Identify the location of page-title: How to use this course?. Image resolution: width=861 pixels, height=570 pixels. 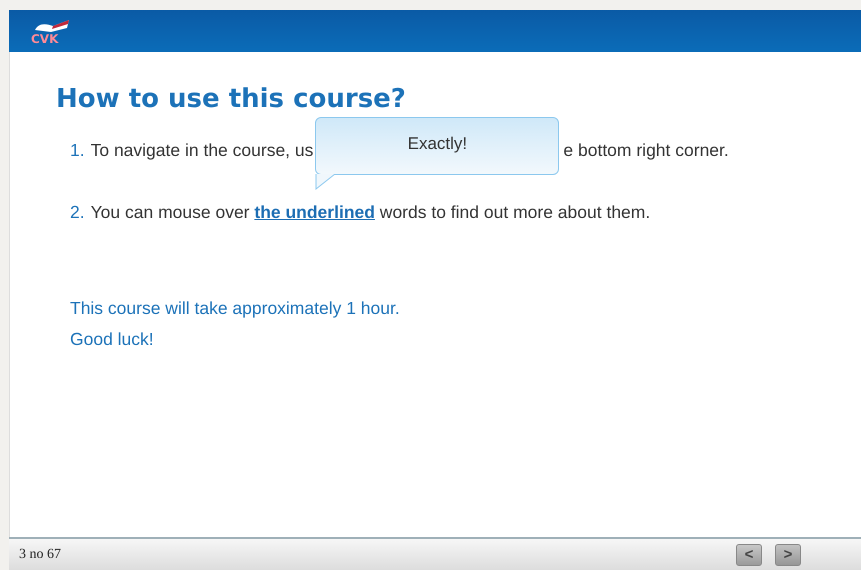
(231, 99).